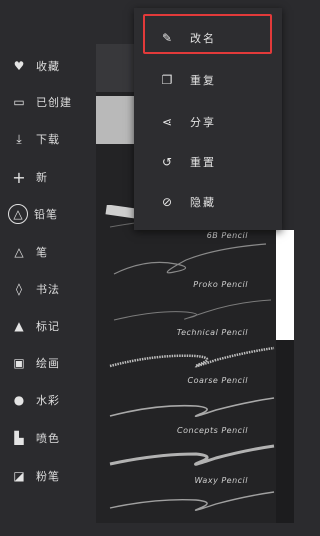 The height and width of the screenshot is (536, 320). Describe the element at coordinates (19, 438) in the screenshot. I see `spray-icon: ▙` at that location.